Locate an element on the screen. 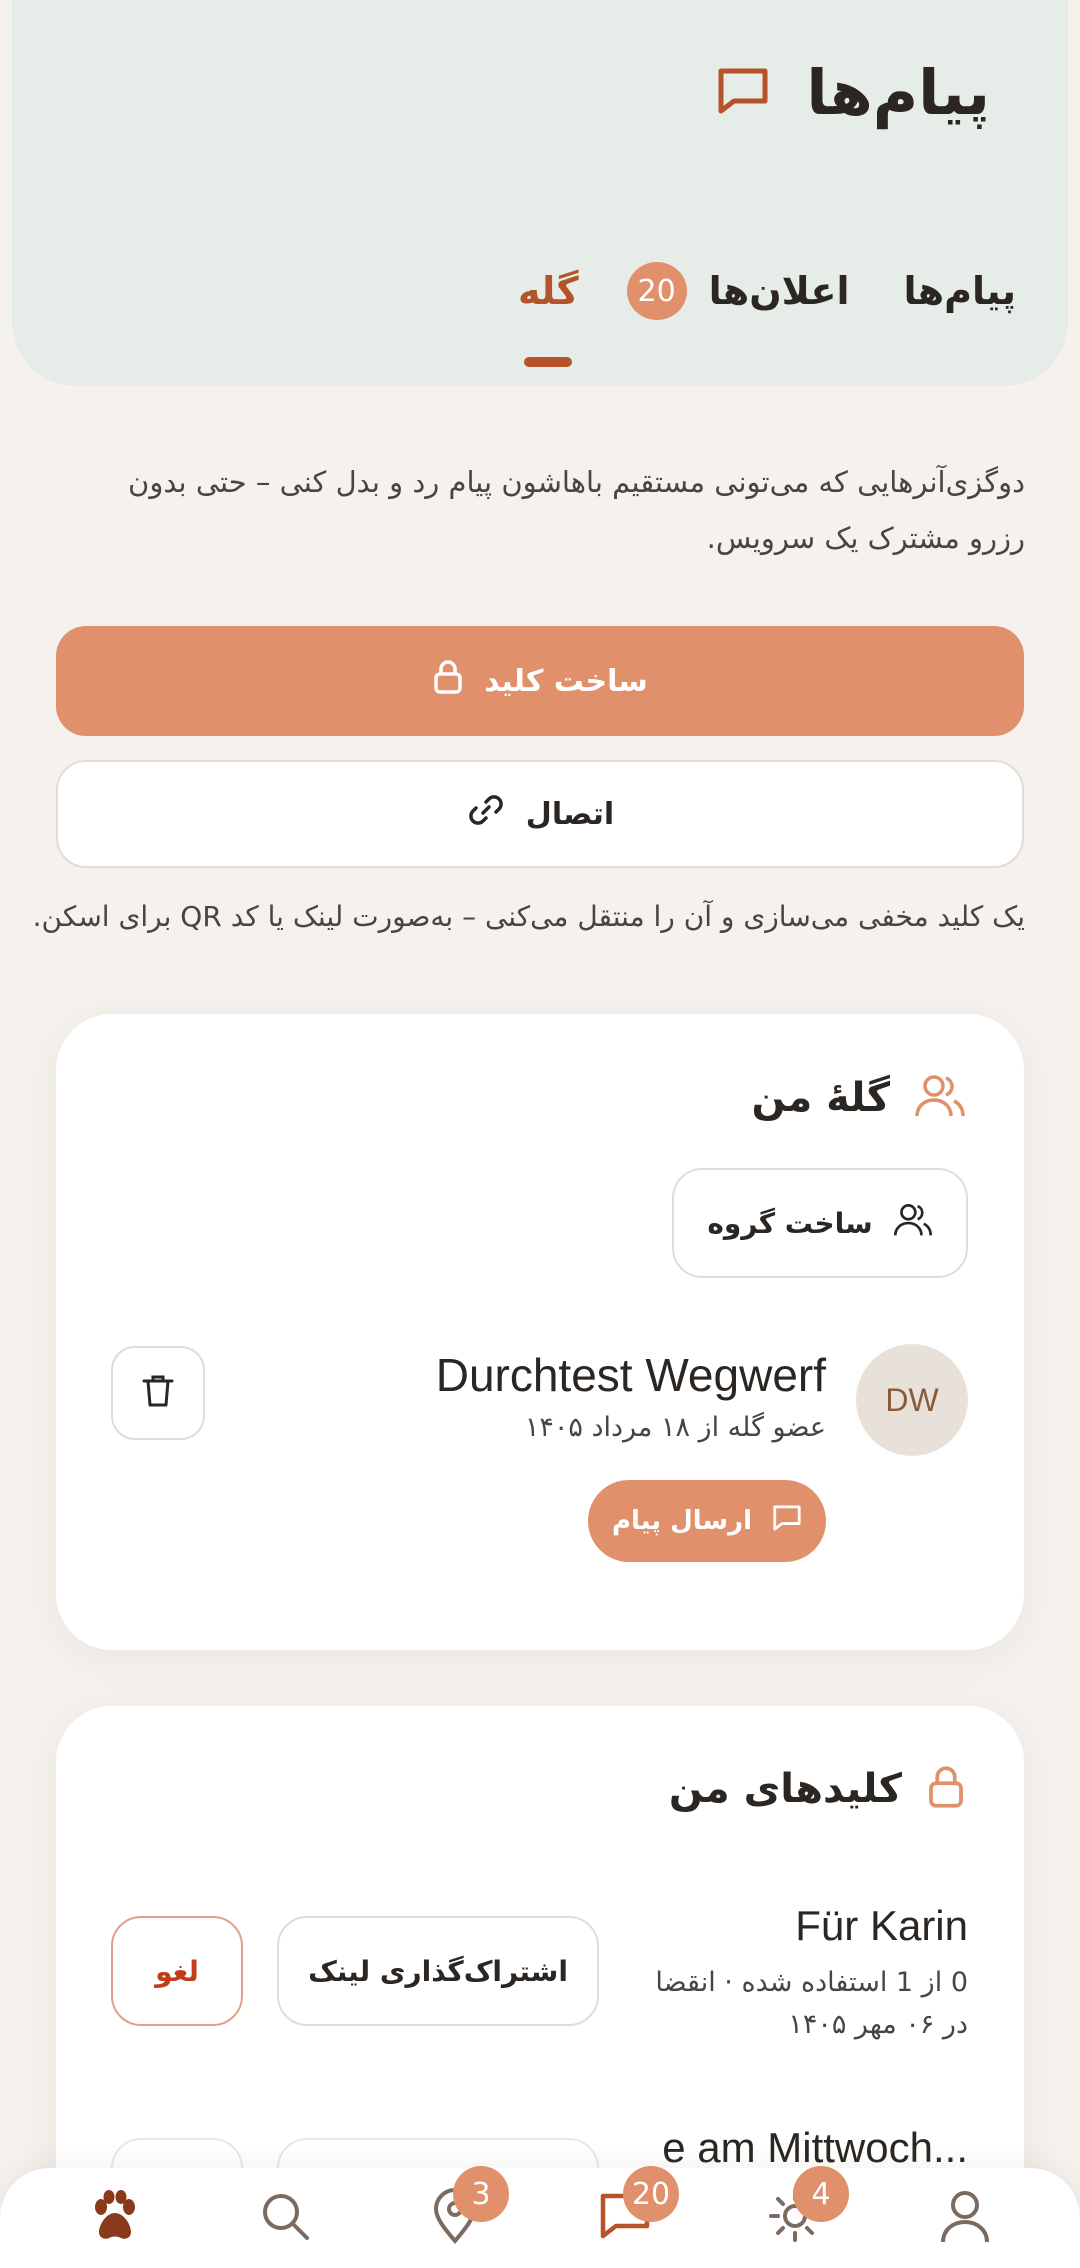 This screenshot has height=2268, width=1080. title-row: پیام‌ها is located at coordinates (853, 92).